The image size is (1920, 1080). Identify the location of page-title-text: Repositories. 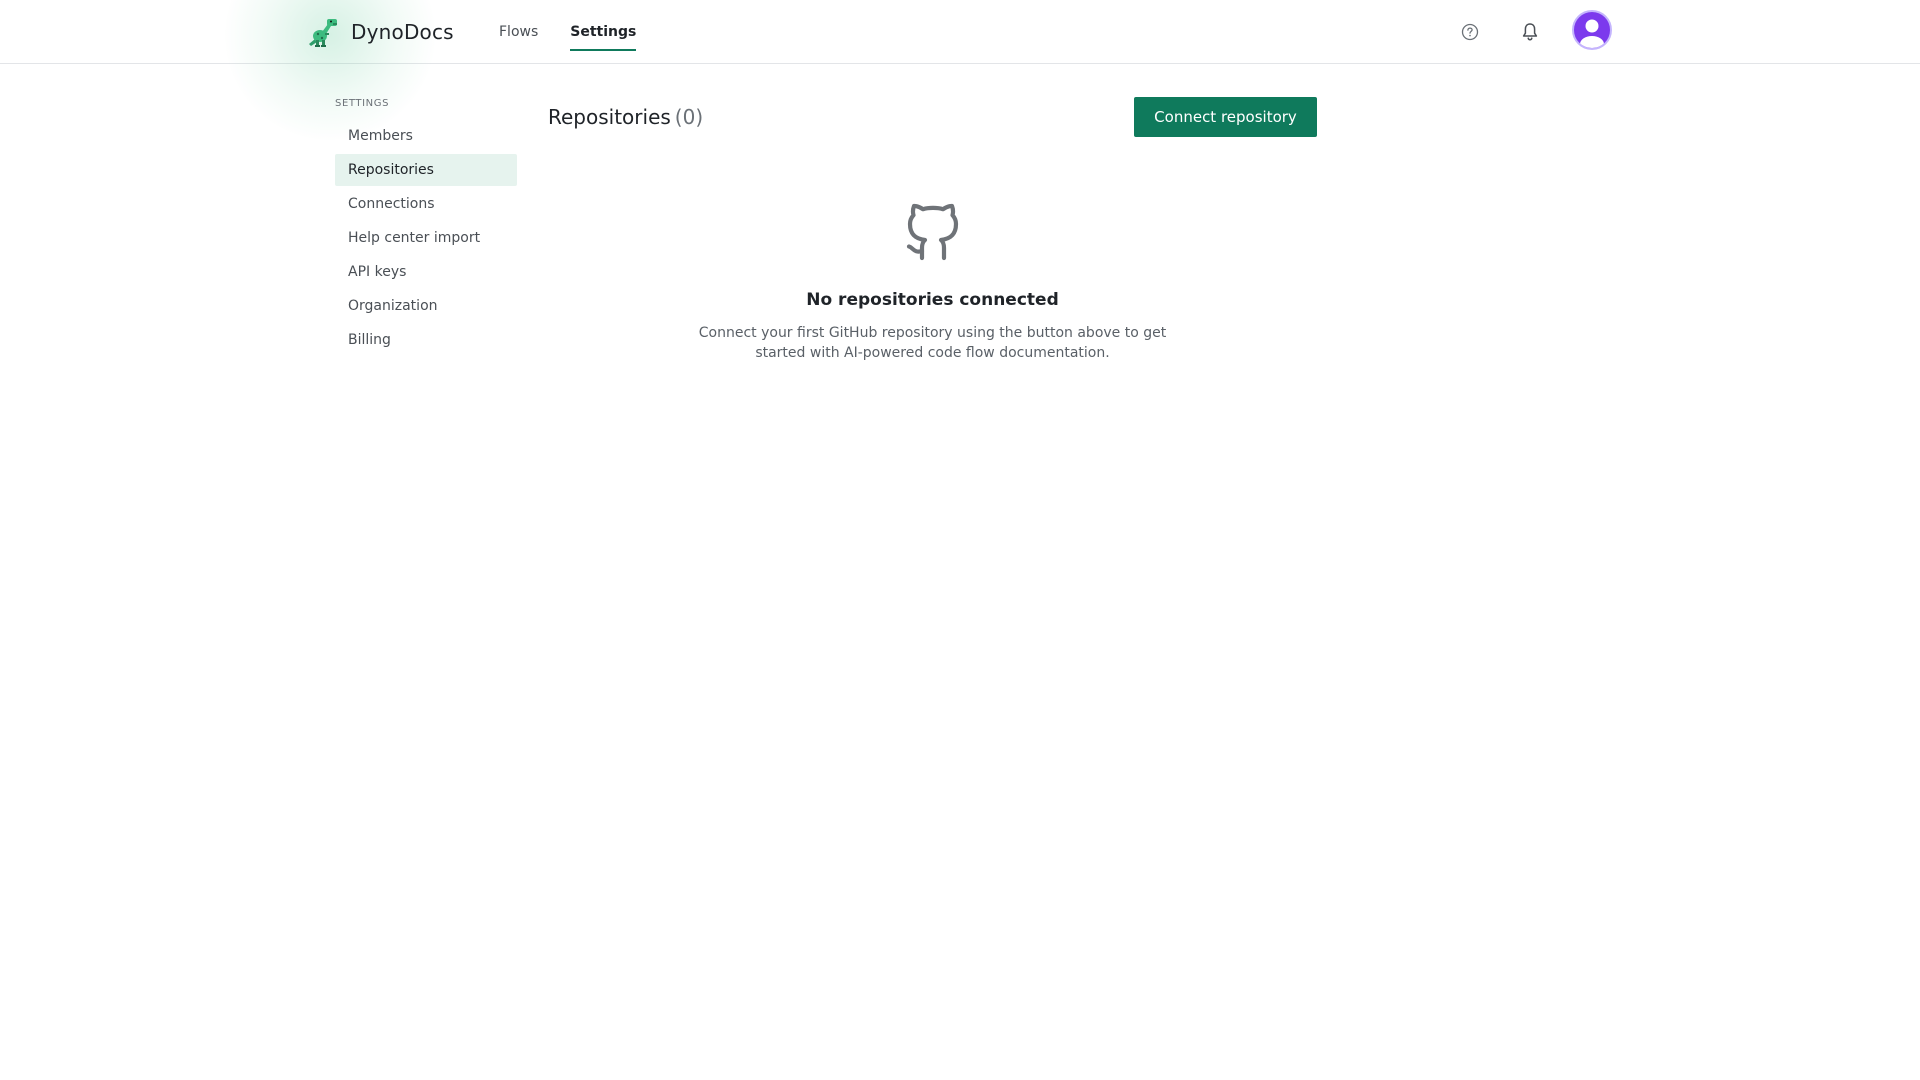
(609, 117).